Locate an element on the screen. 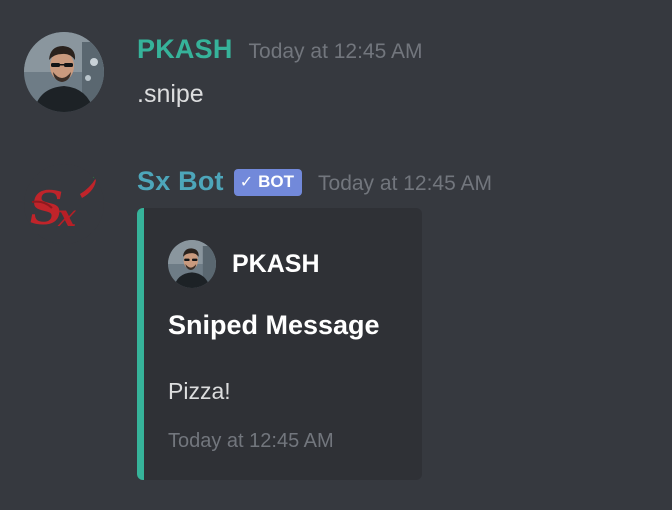 The height and width of the screenshot is (510, 672). embed-description: Pizza! is located at coordinates (199, 391).